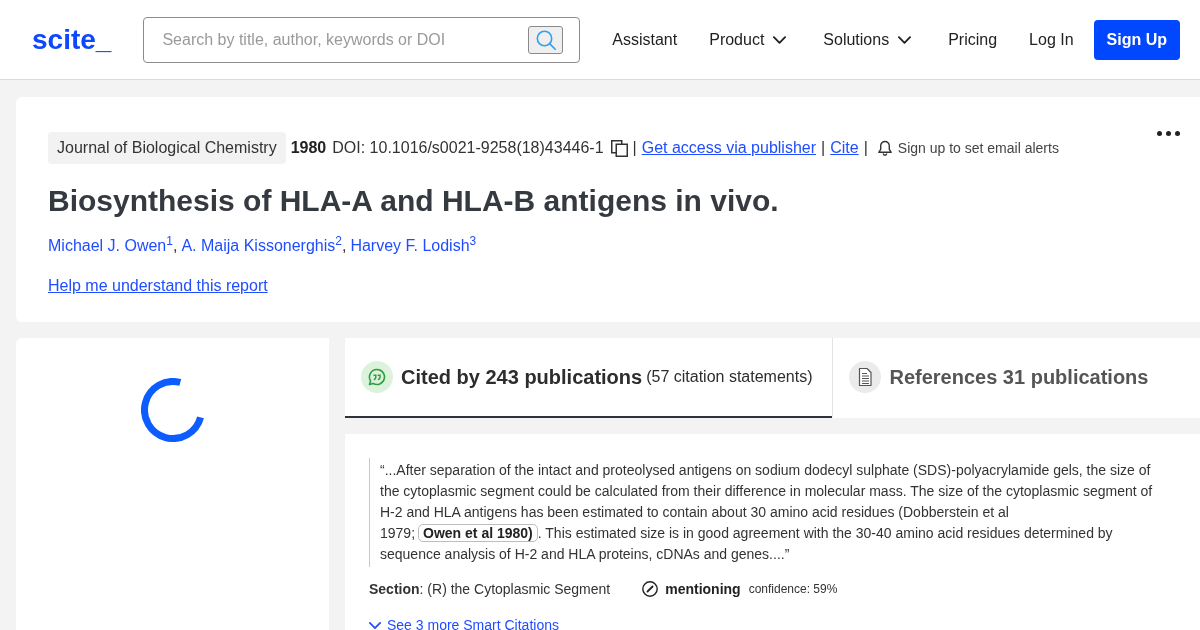 The image size is (1200, 630). What do you see at coordinates (261, 246) in the screenshot?
I see `author-link: A. Maija Kissonerghis$^{2}$` at bounding box center [261, 246].